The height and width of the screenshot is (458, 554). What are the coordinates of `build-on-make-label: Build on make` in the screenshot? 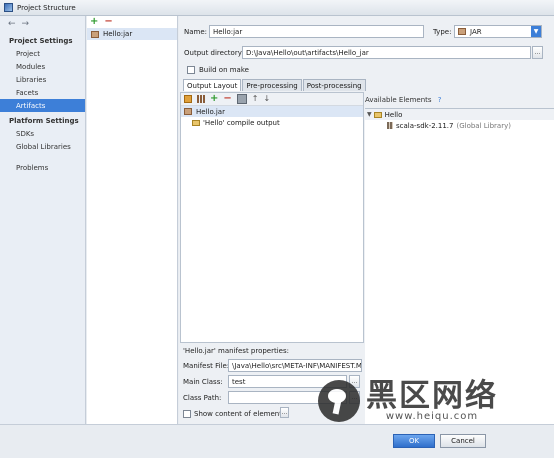 It's located at (224, 70).